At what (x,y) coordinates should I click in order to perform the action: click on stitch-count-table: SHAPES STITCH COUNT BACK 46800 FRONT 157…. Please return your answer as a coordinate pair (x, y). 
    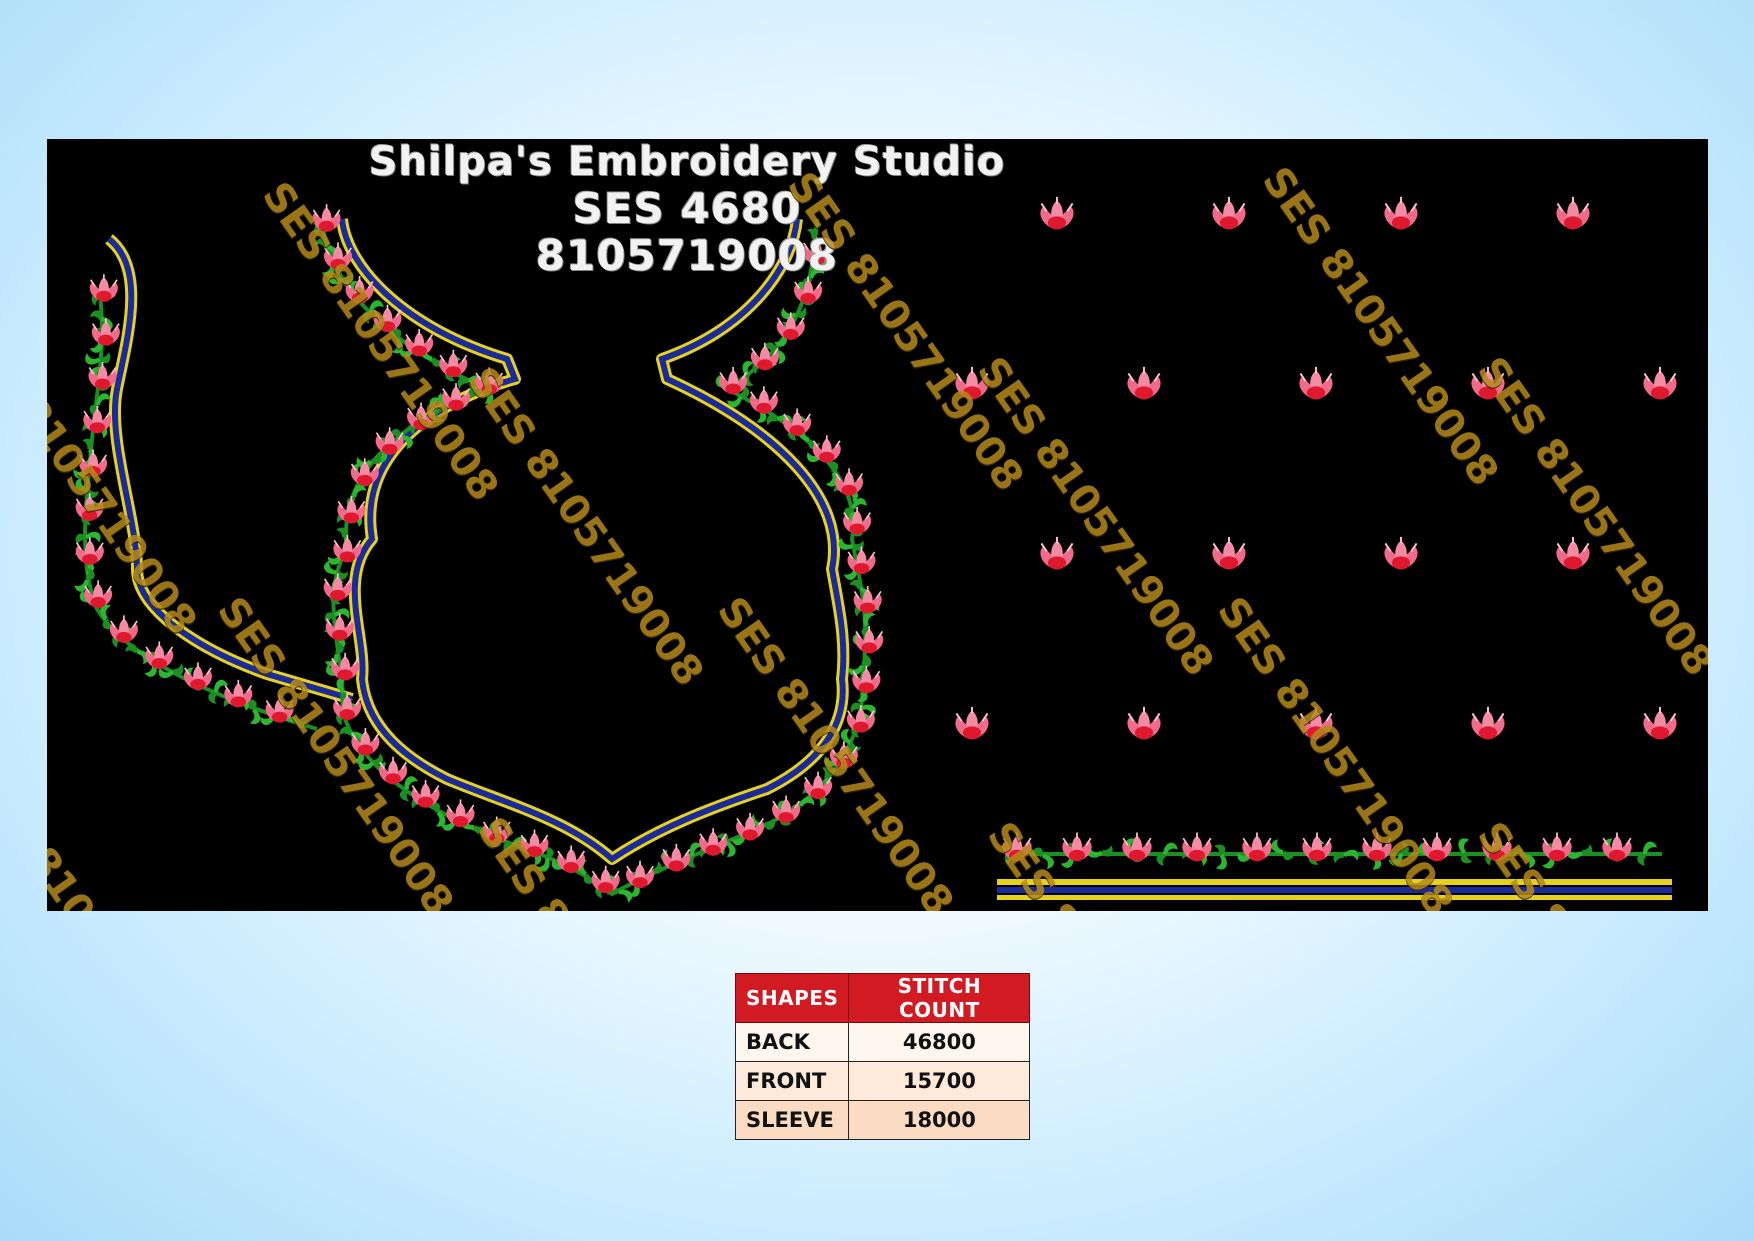
    Looking at the image, I should click on (882, 1056).